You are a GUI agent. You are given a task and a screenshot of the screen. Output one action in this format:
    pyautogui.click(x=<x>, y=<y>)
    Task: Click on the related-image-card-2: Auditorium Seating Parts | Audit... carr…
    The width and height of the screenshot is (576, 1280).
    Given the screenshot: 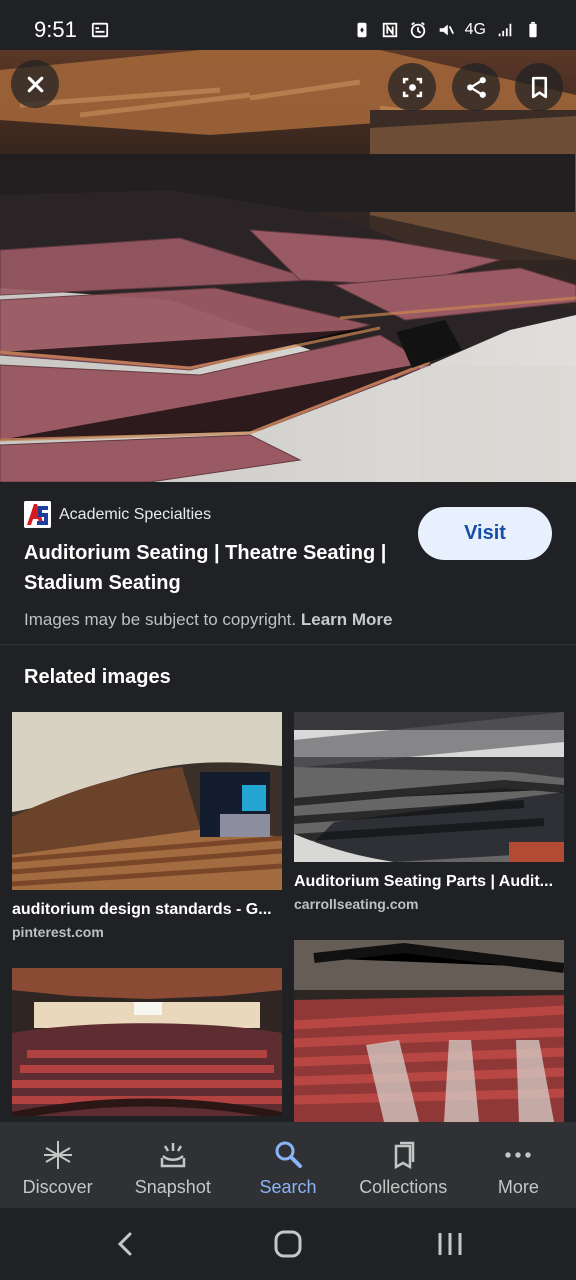 What is the action you would take?
    pyautogui.click(x=429, y=817)
    